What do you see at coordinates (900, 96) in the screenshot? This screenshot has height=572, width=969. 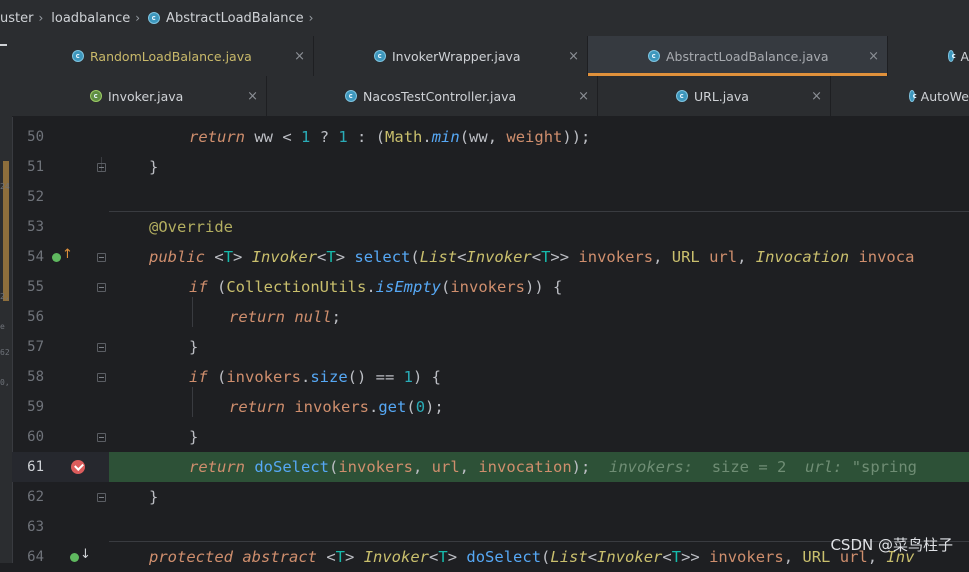 I see `tab-auto-overflow: AutoWe` at bounding box center [900, 96].